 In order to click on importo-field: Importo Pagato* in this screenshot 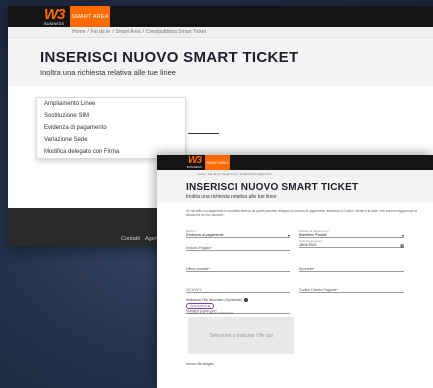, I will do `click(238, 248)`.